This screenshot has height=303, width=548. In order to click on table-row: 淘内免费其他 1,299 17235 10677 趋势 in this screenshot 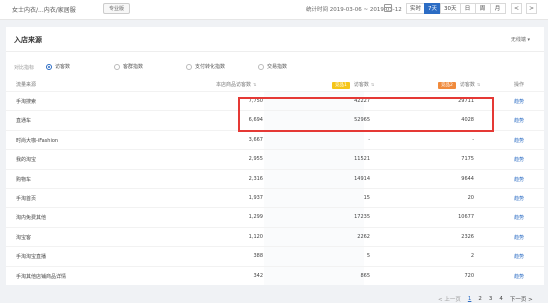, I will do `click(275, 216)`.